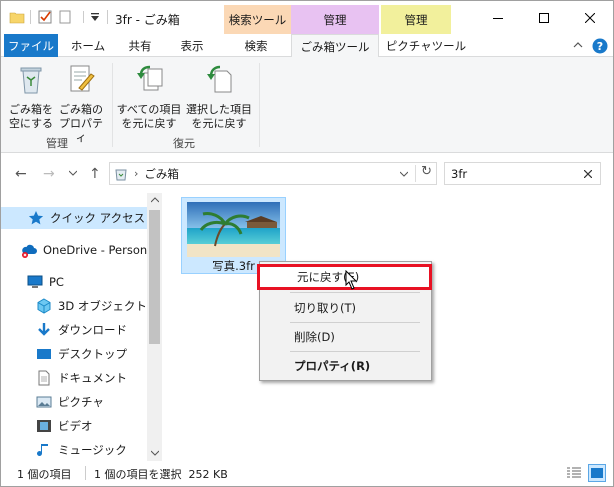 The height and width of the screenshot is (487, 614). I want to click on address-row: ← → ↑ › ごみ箱 ↻ 3fr, so click(307, 173).